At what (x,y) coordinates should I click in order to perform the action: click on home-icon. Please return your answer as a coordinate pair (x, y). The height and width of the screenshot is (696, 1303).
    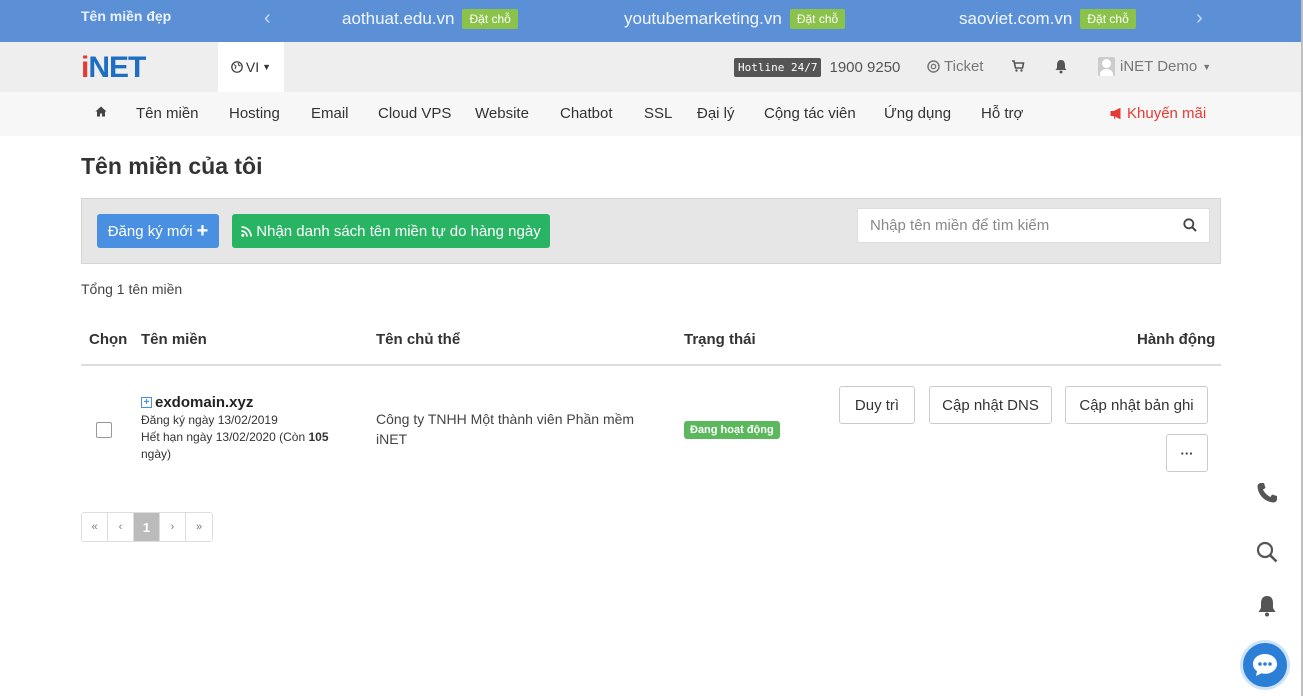
    Looking at the image, I should click on (101, 111).